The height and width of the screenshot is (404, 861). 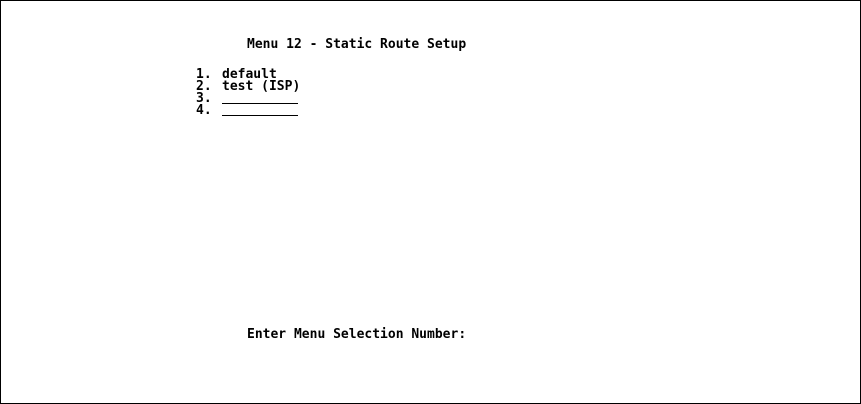 I want to click on menu-item-4: 4., so click(x=248, y=110).